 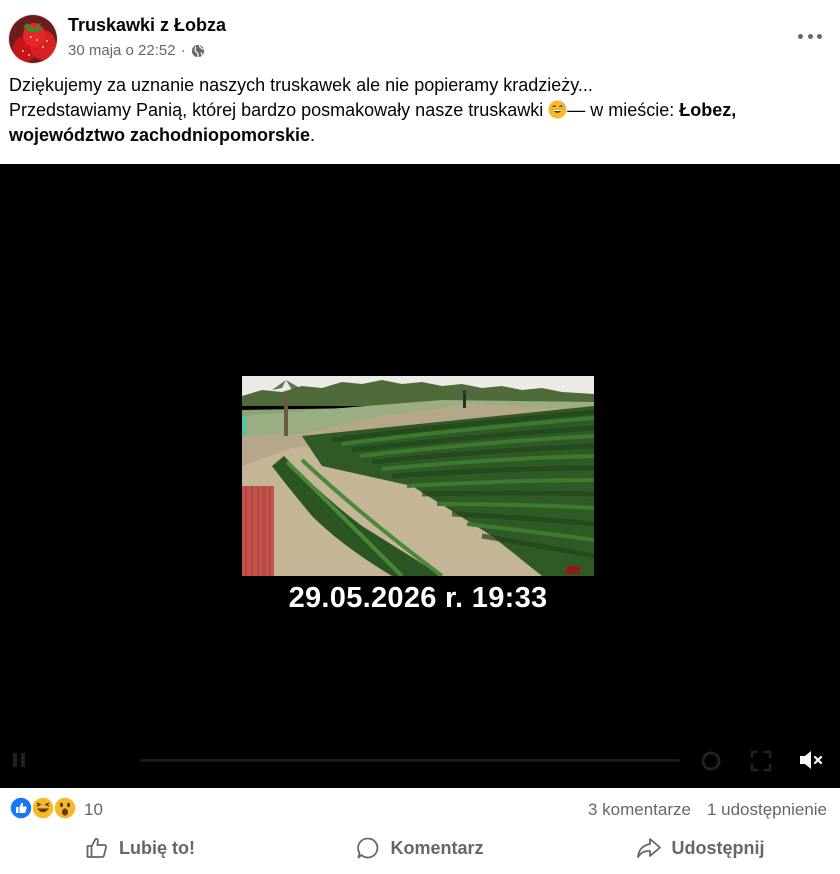 I want to click on post-stats: 3 komentarze 1 udostępnienie, so click(x=707, y=810).